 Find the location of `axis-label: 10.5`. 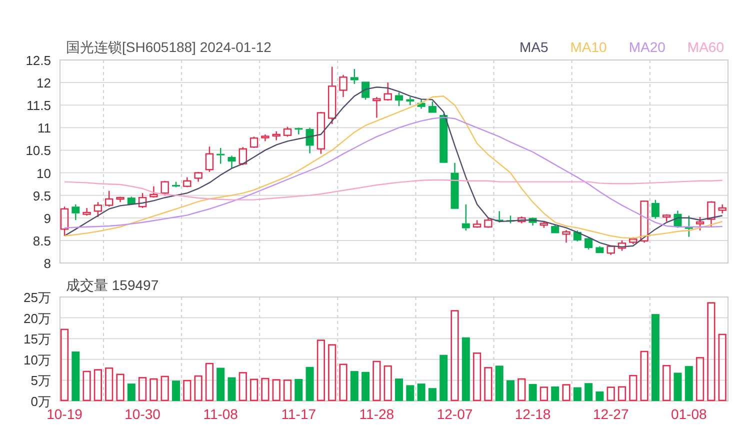

axis-label: 10.5 is located at coordinates (38, 150).